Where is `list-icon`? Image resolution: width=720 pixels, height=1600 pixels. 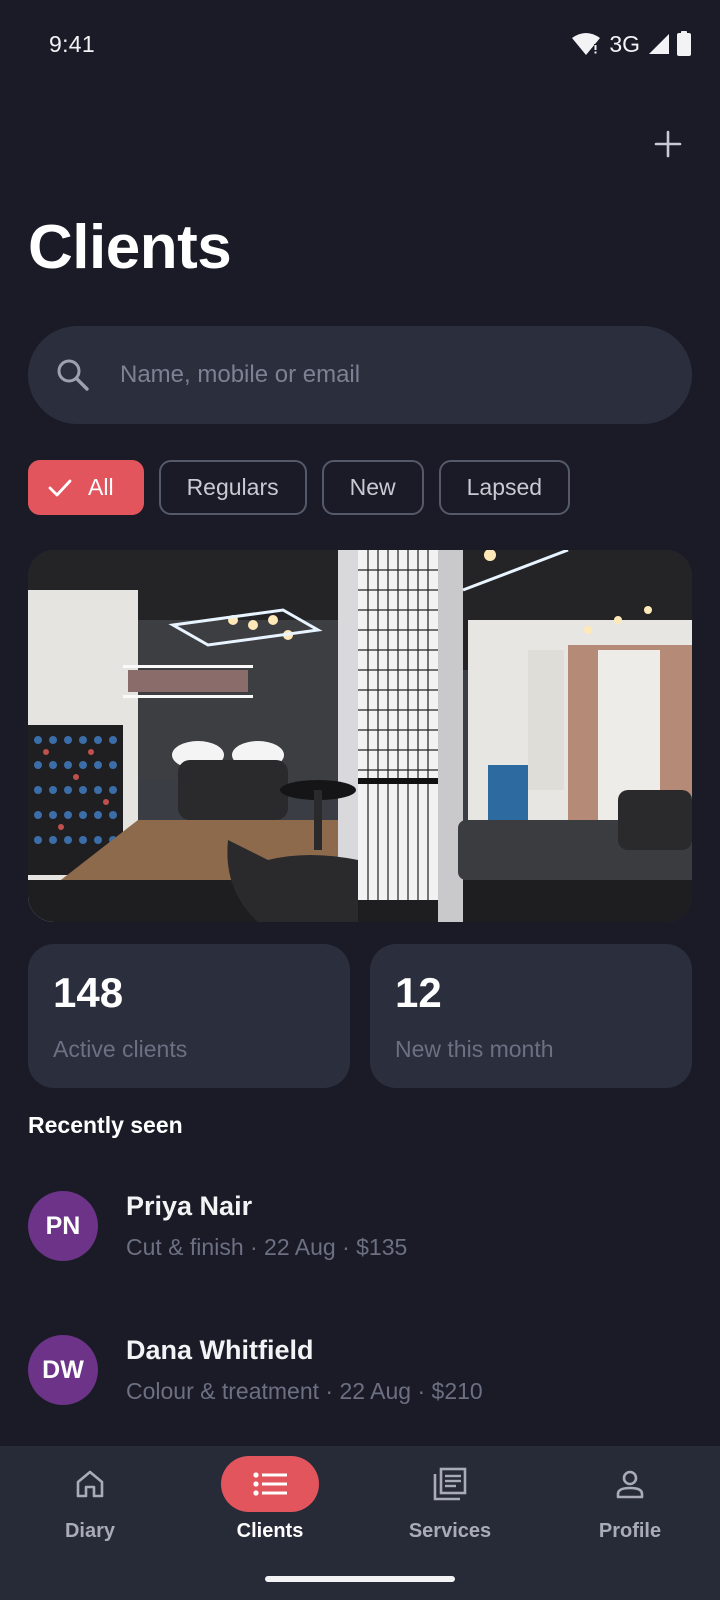 list-icon is located at coordinates (270, 1484).